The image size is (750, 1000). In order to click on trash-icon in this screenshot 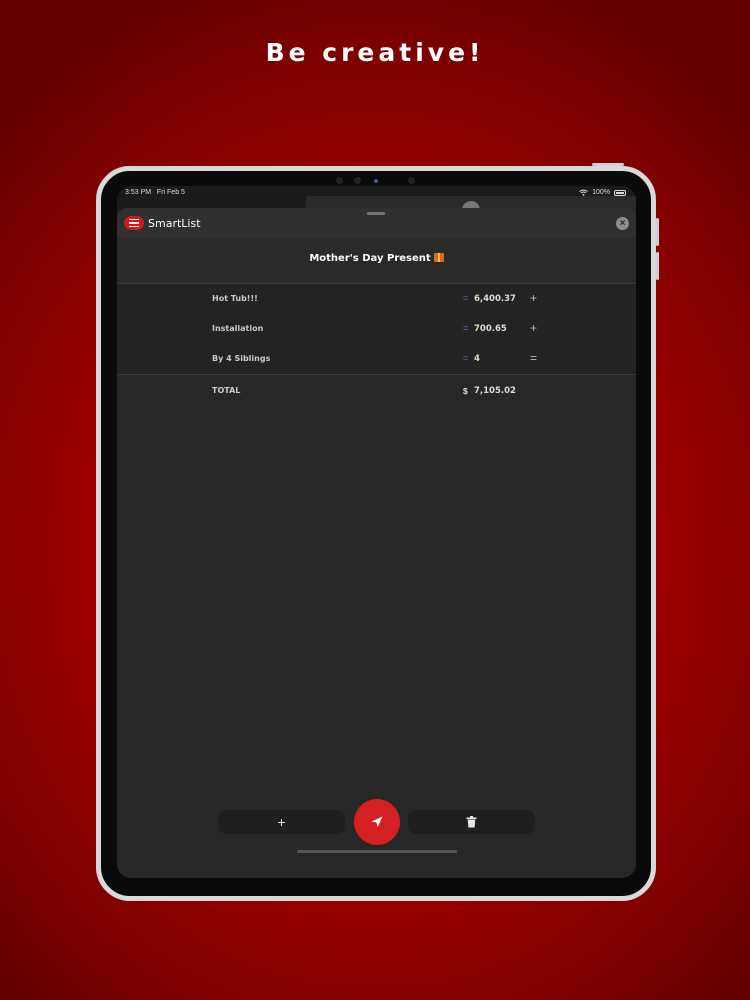, I will do `click(471, 822)`.